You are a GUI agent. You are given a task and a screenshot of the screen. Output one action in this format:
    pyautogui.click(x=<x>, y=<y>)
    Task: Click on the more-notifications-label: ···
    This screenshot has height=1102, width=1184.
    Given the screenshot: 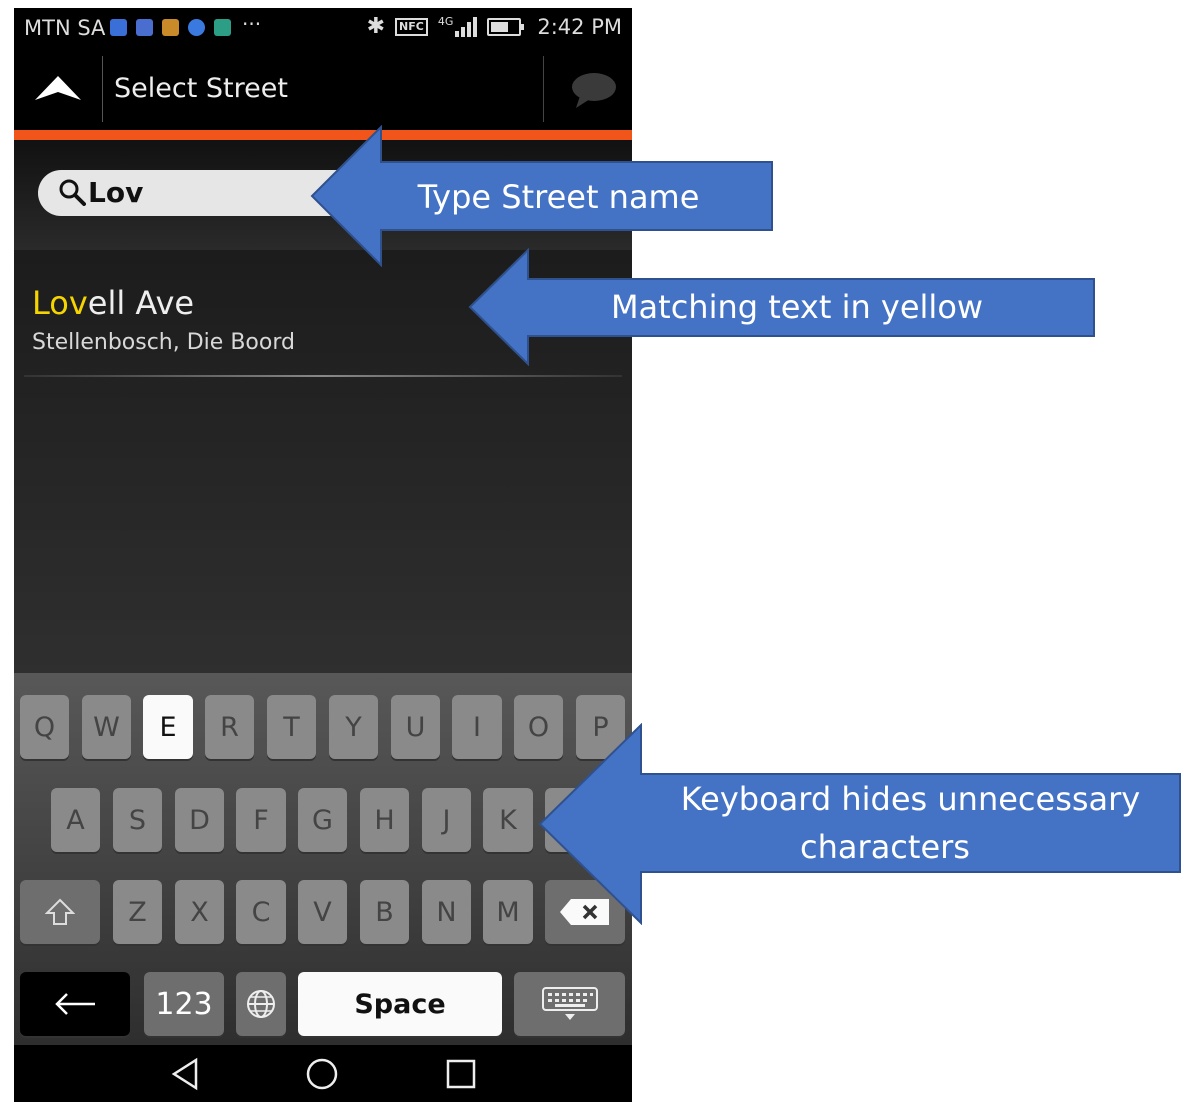 What is the action you would take?
    pyautogui.click(x=252, y=24)
    